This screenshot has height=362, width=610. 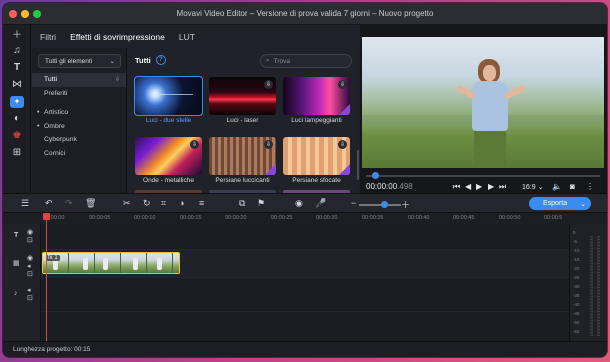 What do you see at coordinates (22, 282) in the screenshot?
I see `track-headers: T ◉ ⊡ ▦ ◉ ◂ ⊡ ♪ ◂ ⊡` at bounding box center [22, 282].